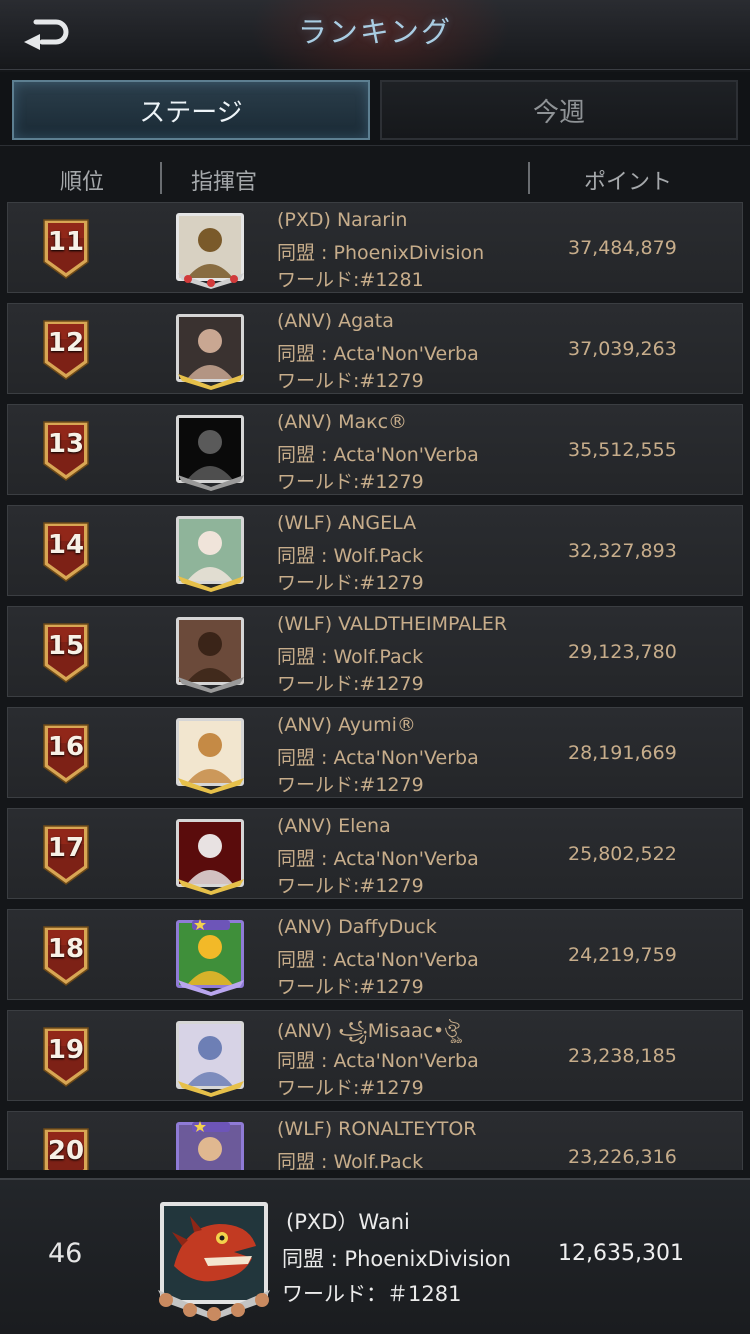 The image size is (750, 1334). I want to click on rank-number: 17, so click(66, 848).